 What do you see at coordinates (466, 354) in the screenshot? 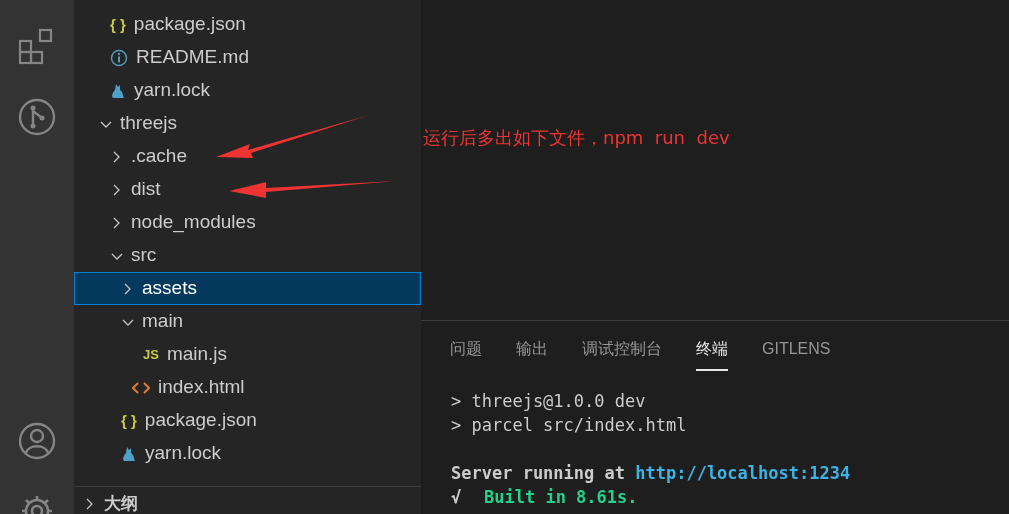
I see `panel-tab: 问题` at bounding box center [466, 354].